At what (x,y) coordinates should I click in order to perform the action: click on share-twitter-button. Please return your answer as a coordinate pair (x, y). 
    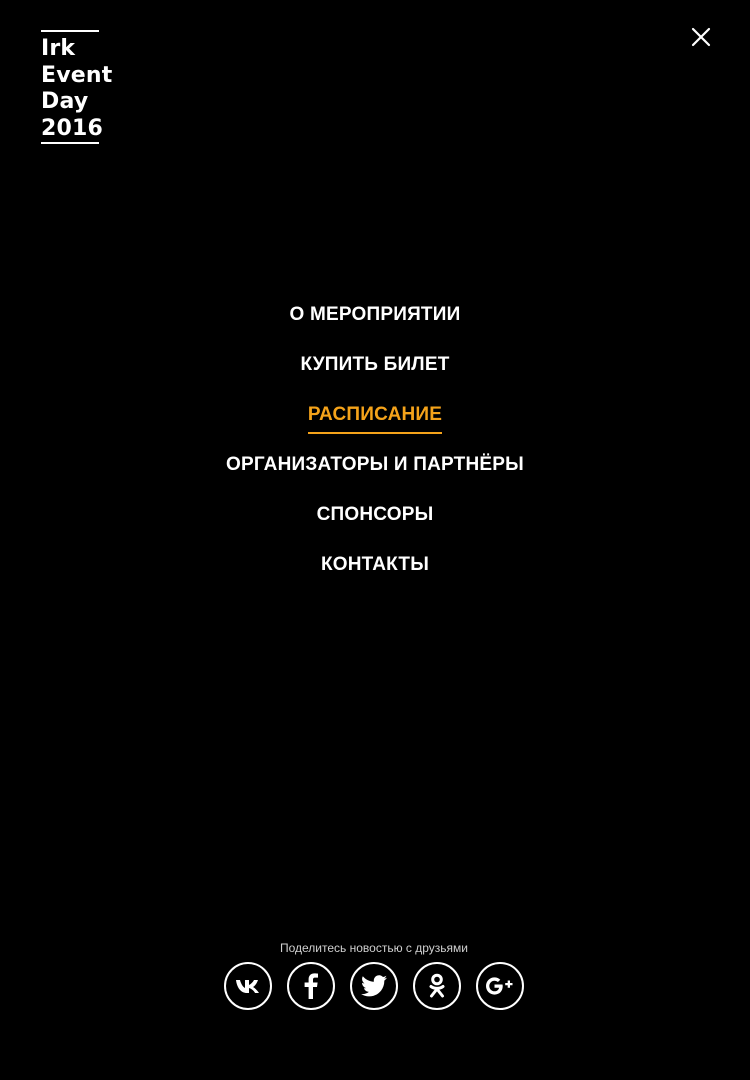
    Looking at the image, I should click on (373, 986).